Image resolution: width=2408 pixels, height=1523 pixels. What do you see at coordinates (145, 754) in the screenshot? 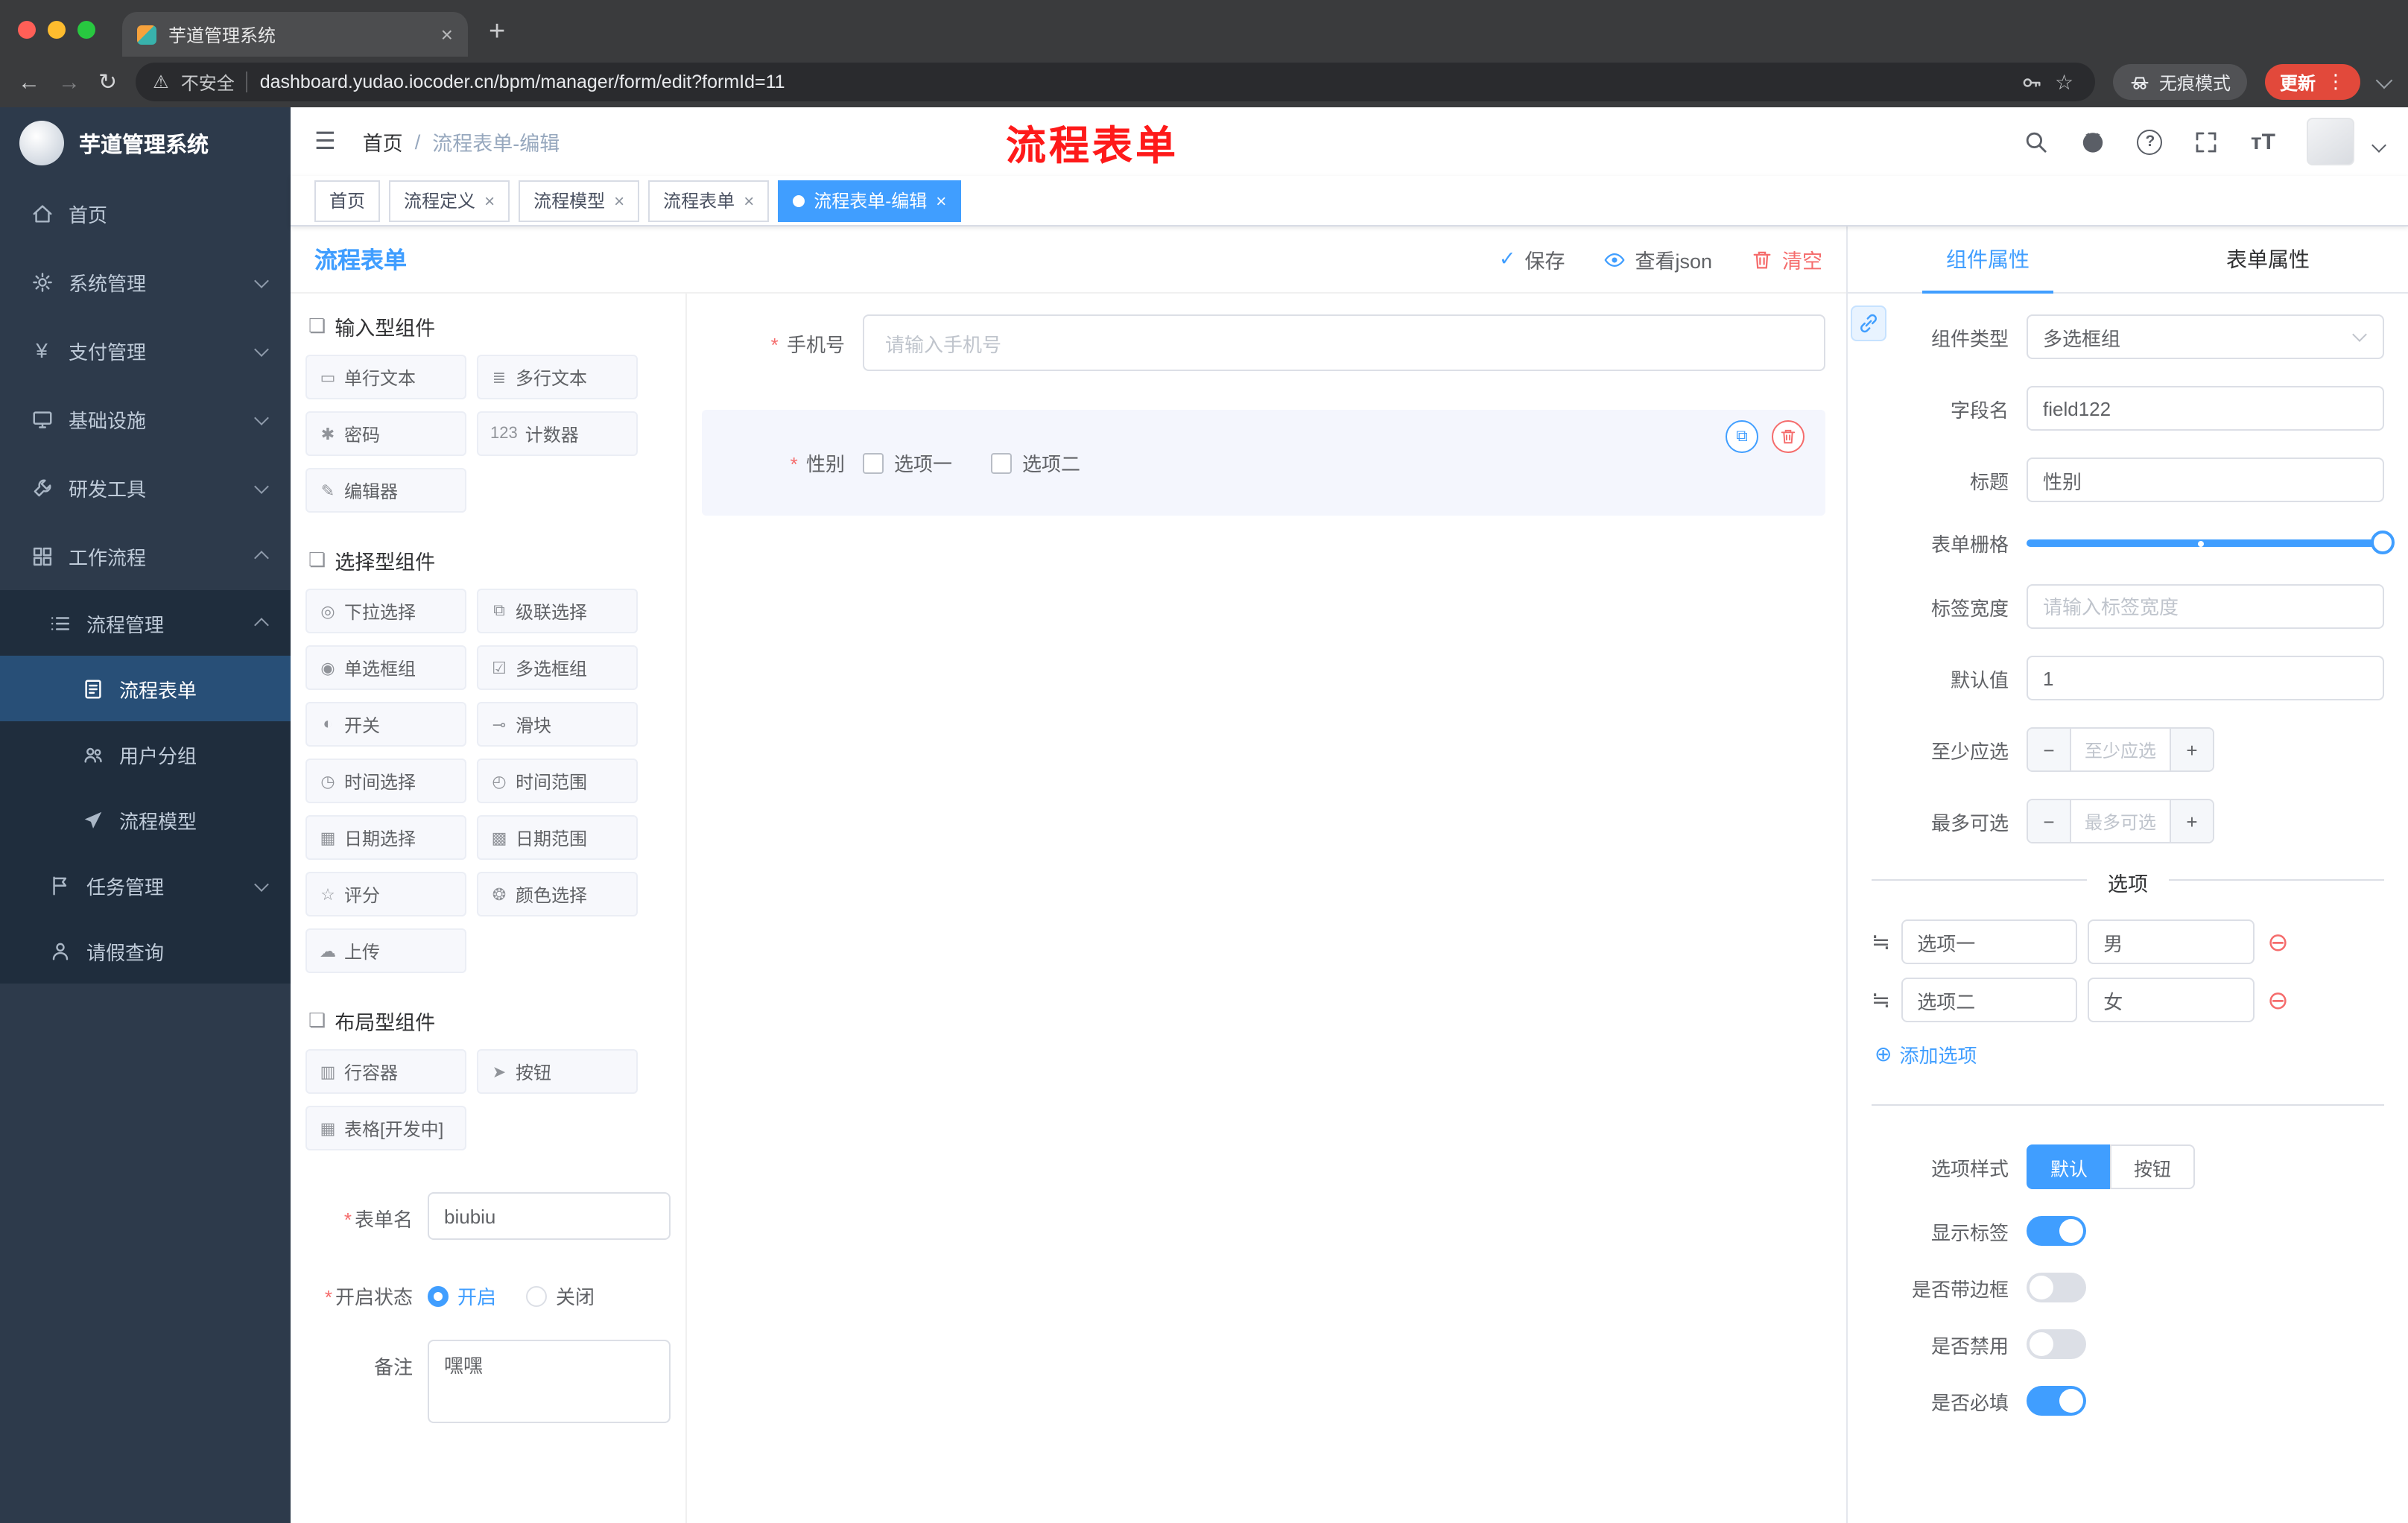
I see `sidebar-item-user-group: 用户分组` at bounding box center [145, 754].